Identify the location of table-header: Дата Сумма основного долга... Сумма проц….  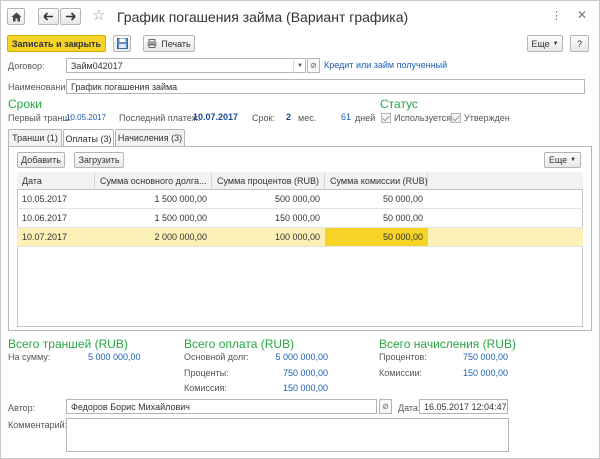
(300, 181).